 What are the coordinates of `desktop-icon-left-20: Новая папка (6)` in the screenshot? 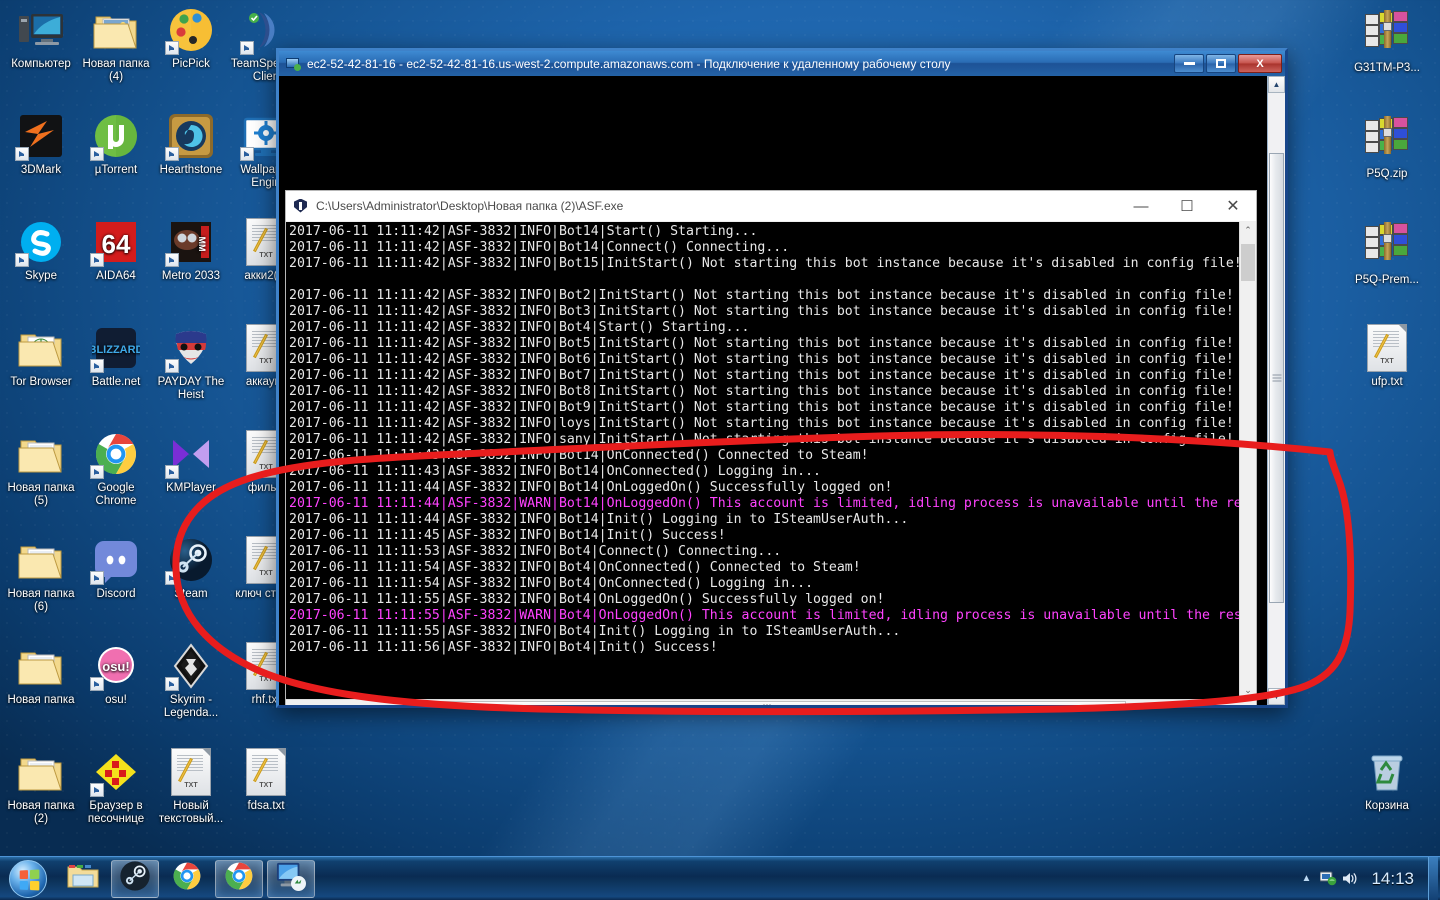 It's located at (41, 575).